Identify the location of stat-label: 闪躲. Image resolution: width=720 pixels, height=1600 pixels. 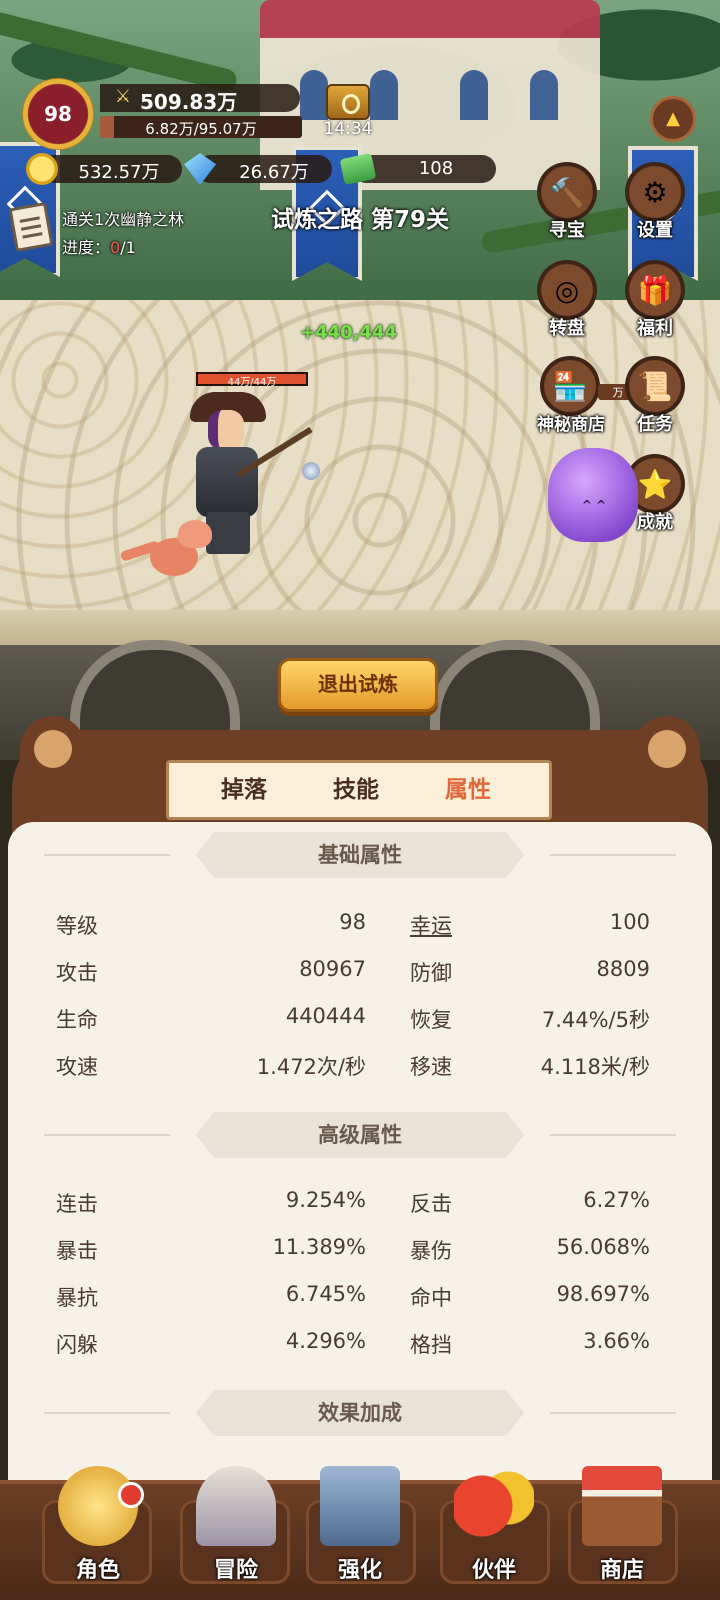
(77, 1345).